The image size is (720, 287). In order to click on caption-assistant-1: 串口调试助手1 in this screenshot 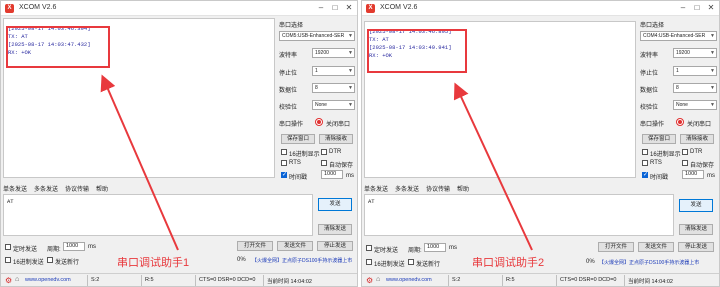, I will do `click(153, 263)`.